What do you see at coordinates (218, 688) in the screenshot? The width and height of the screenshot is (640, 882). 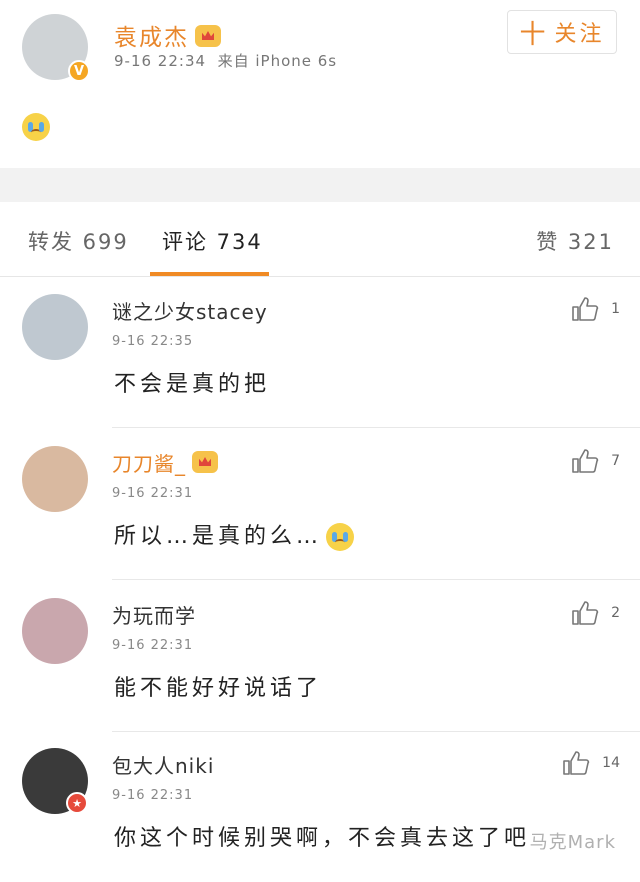 I see `comment-text: 能不能好好说话了` at bounding box center [218, 688].